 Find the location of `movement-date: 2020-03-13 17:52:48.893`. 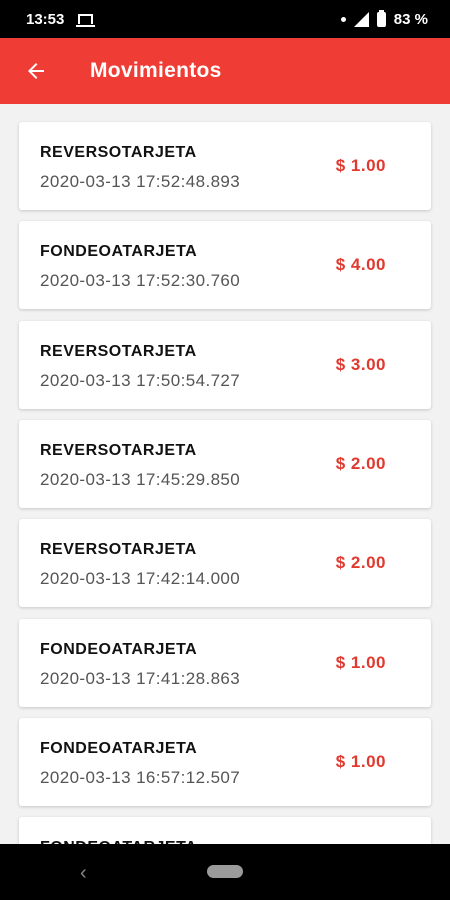

movement-date: 2020-03-13 17:52:48.893 is located at coordinates (140, 181).